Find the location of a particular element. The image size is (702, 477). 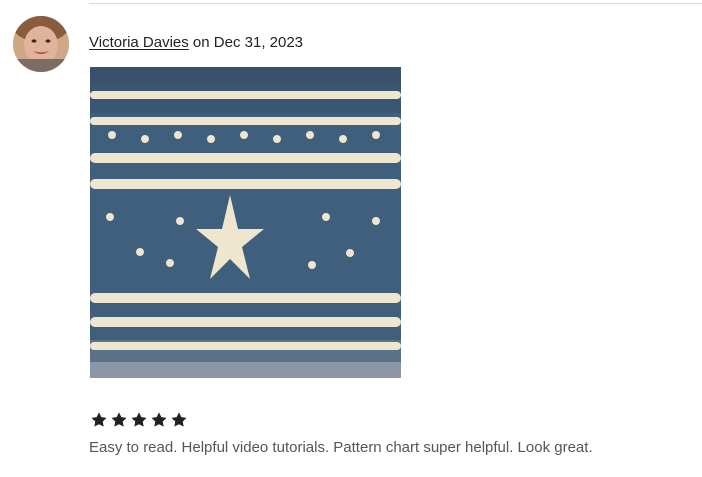

review-date: Dec 31, 2023 is located at coordinates (258, 42).